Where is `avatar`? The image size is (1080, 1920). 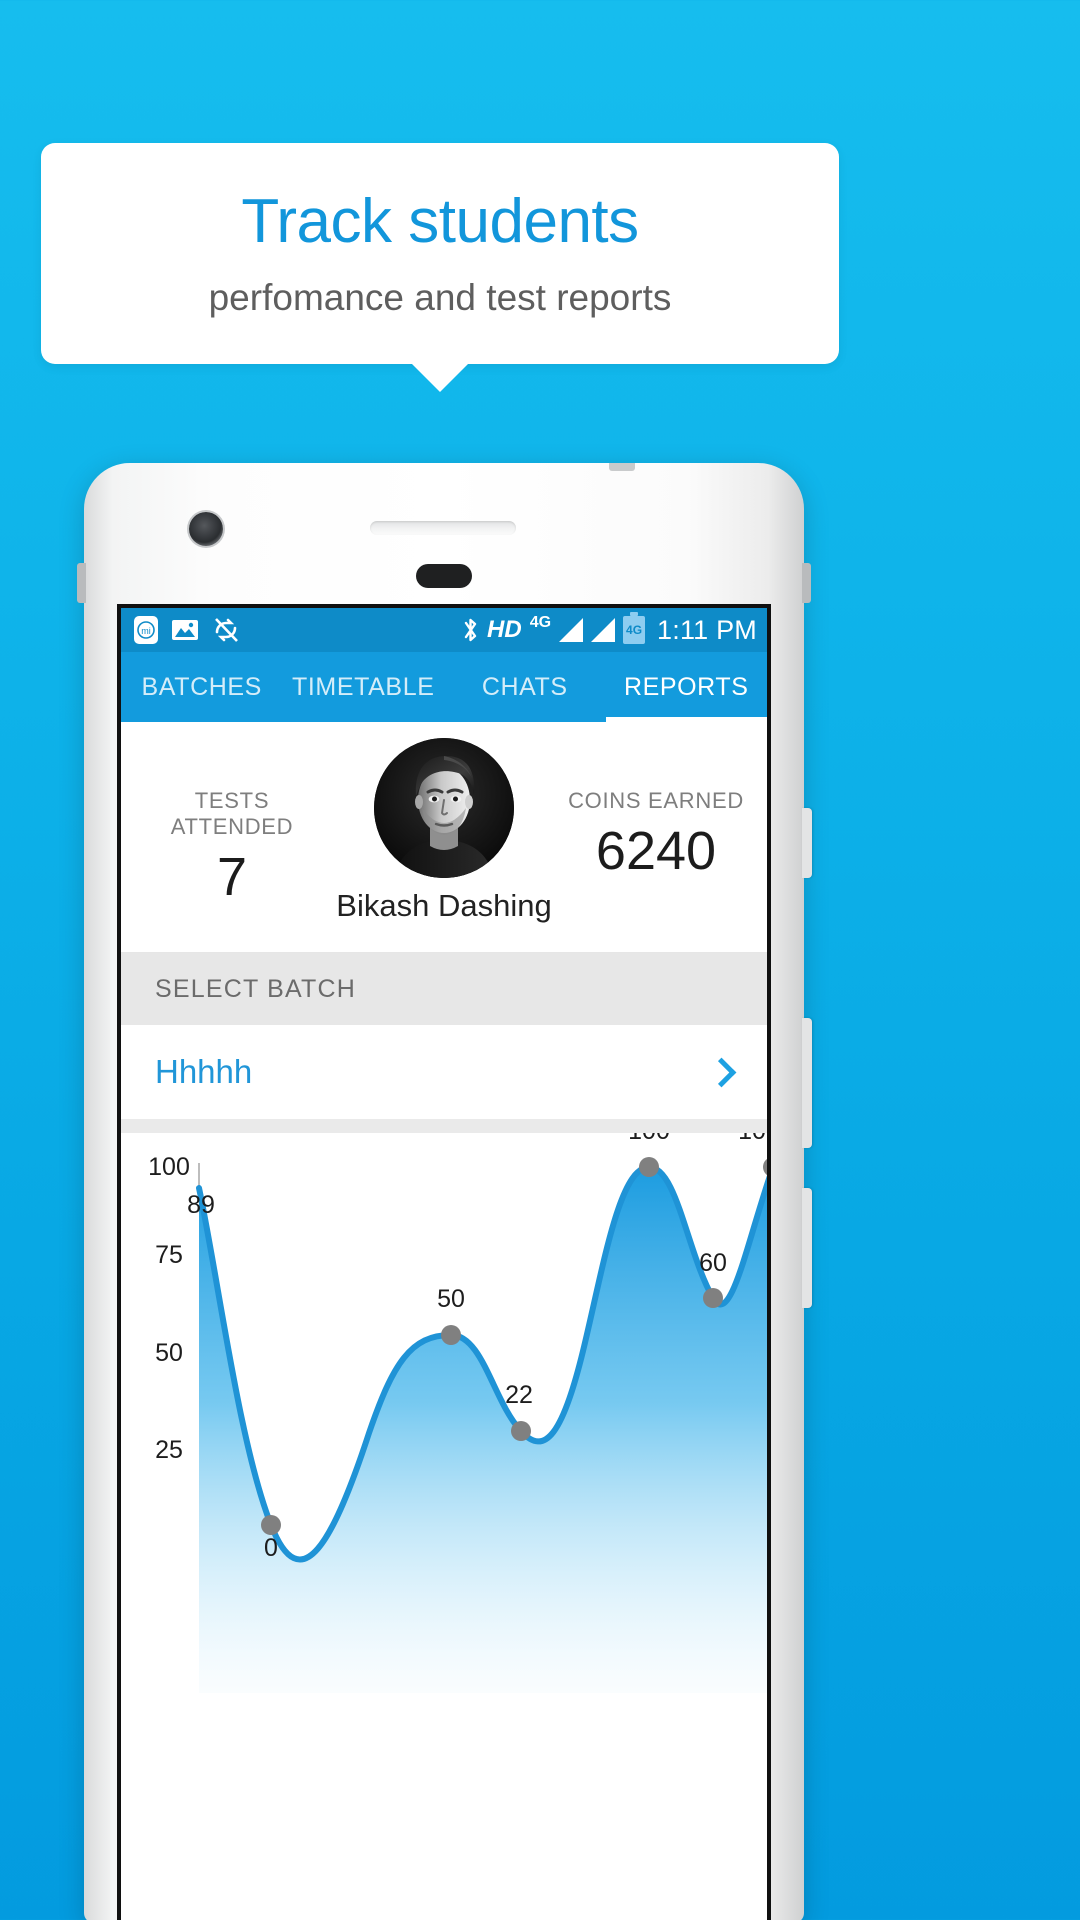
avatar is located at coordinates (444, 808).